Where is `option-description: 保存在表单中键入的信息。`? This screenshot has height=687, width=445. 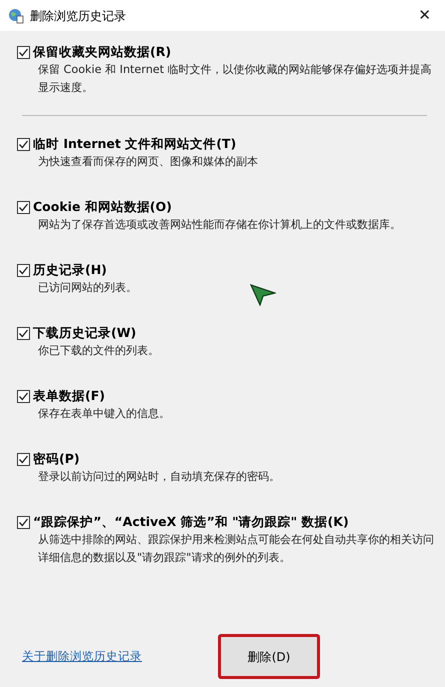
option-description: 保存在表单中键入的信息。 is located at coordinates (104, 414).